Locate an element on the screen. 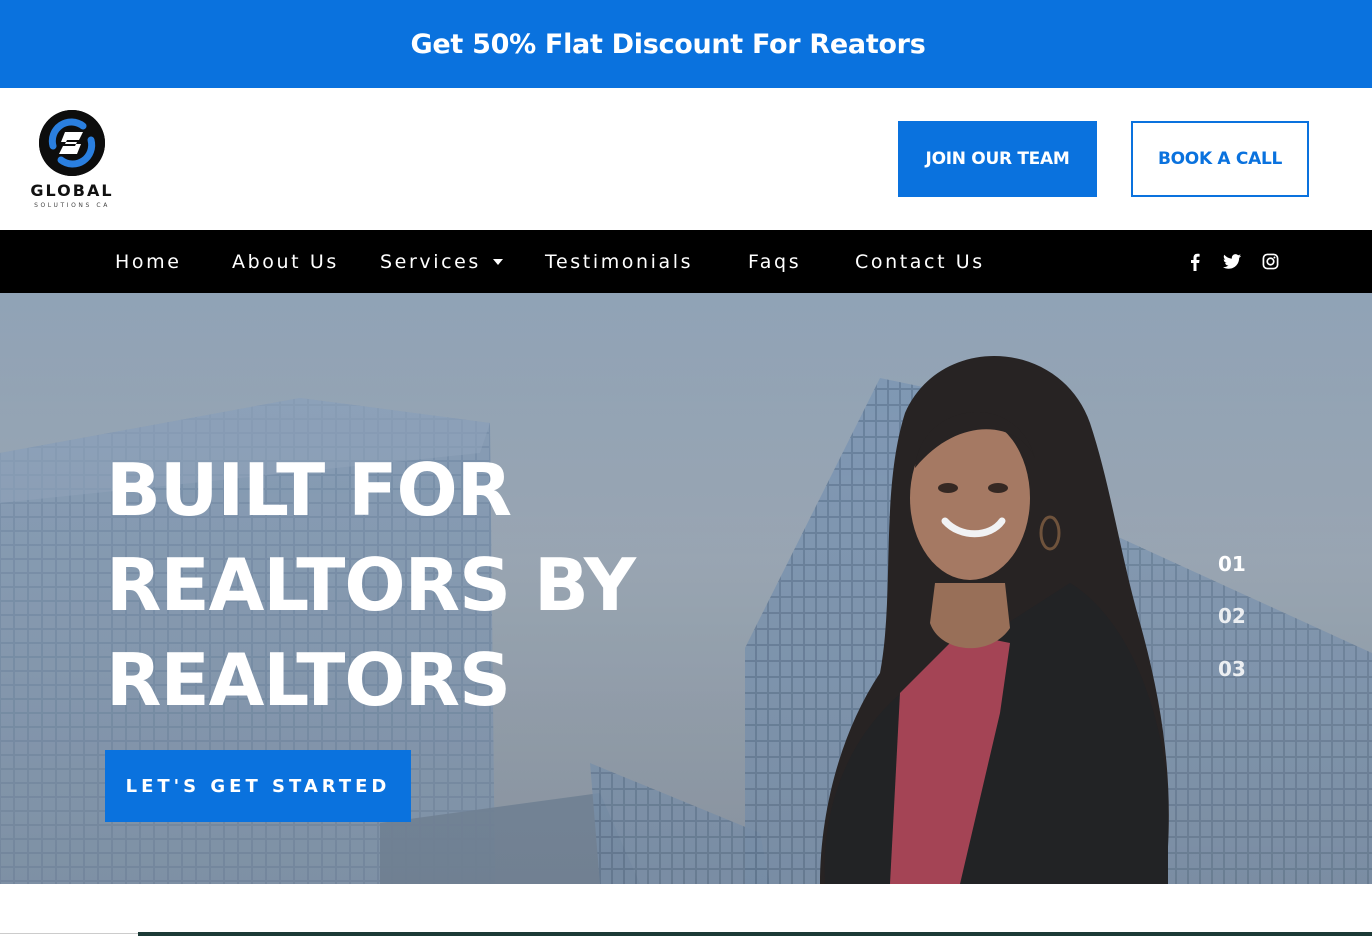  nav-item-label: Faqs is located at coordinates (775, 261).